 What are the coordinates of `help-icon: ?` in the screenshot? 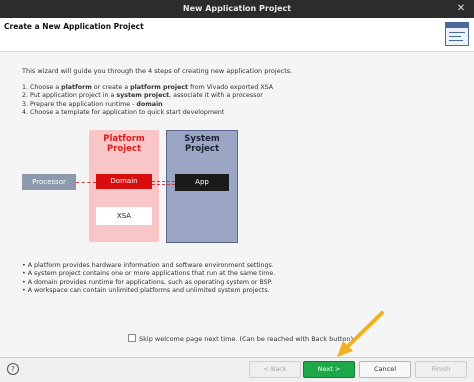 It's located at (13, 369).